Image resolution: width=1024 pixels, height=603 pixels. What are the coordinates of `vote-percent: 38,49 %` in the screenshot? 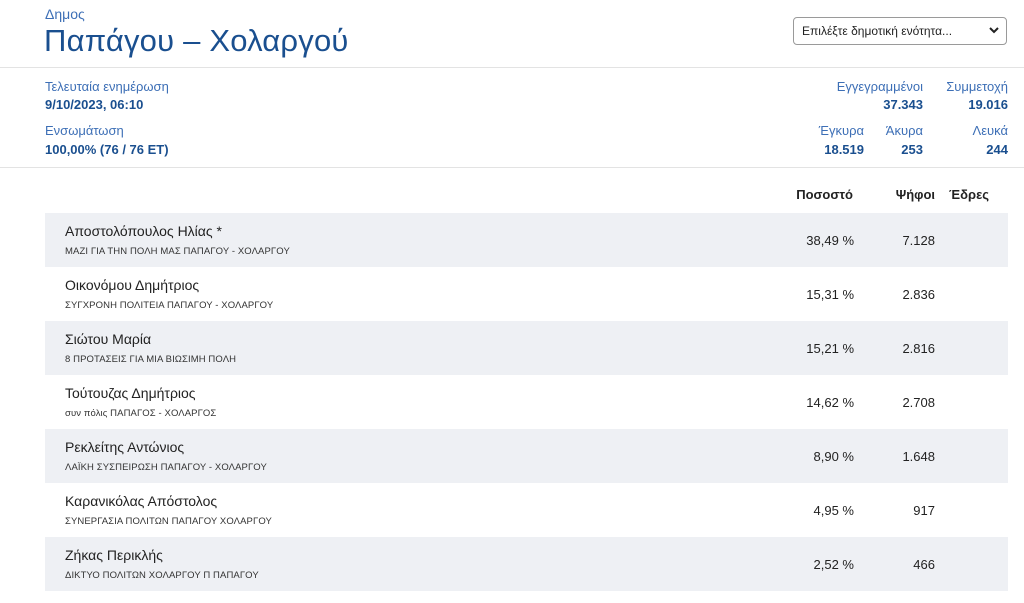 It's located at (830, 240).